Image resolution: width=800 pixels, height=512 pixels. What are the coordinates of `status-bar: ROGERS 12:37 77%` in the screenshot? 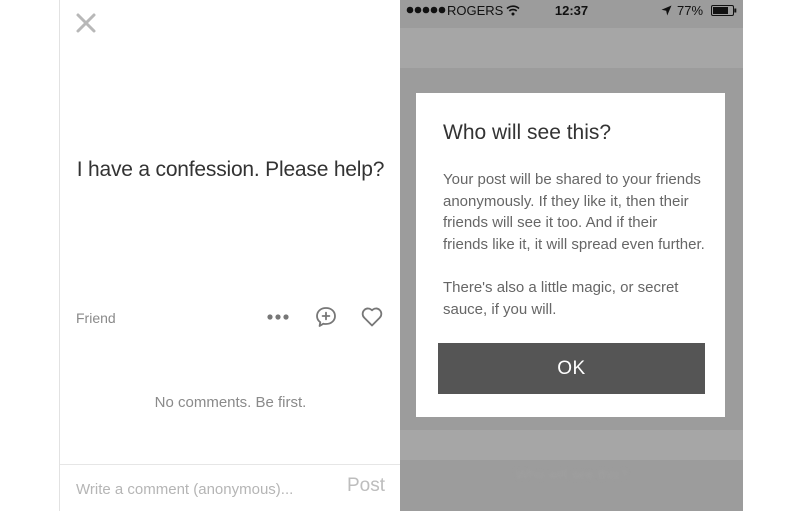 It's located at (571, 11).